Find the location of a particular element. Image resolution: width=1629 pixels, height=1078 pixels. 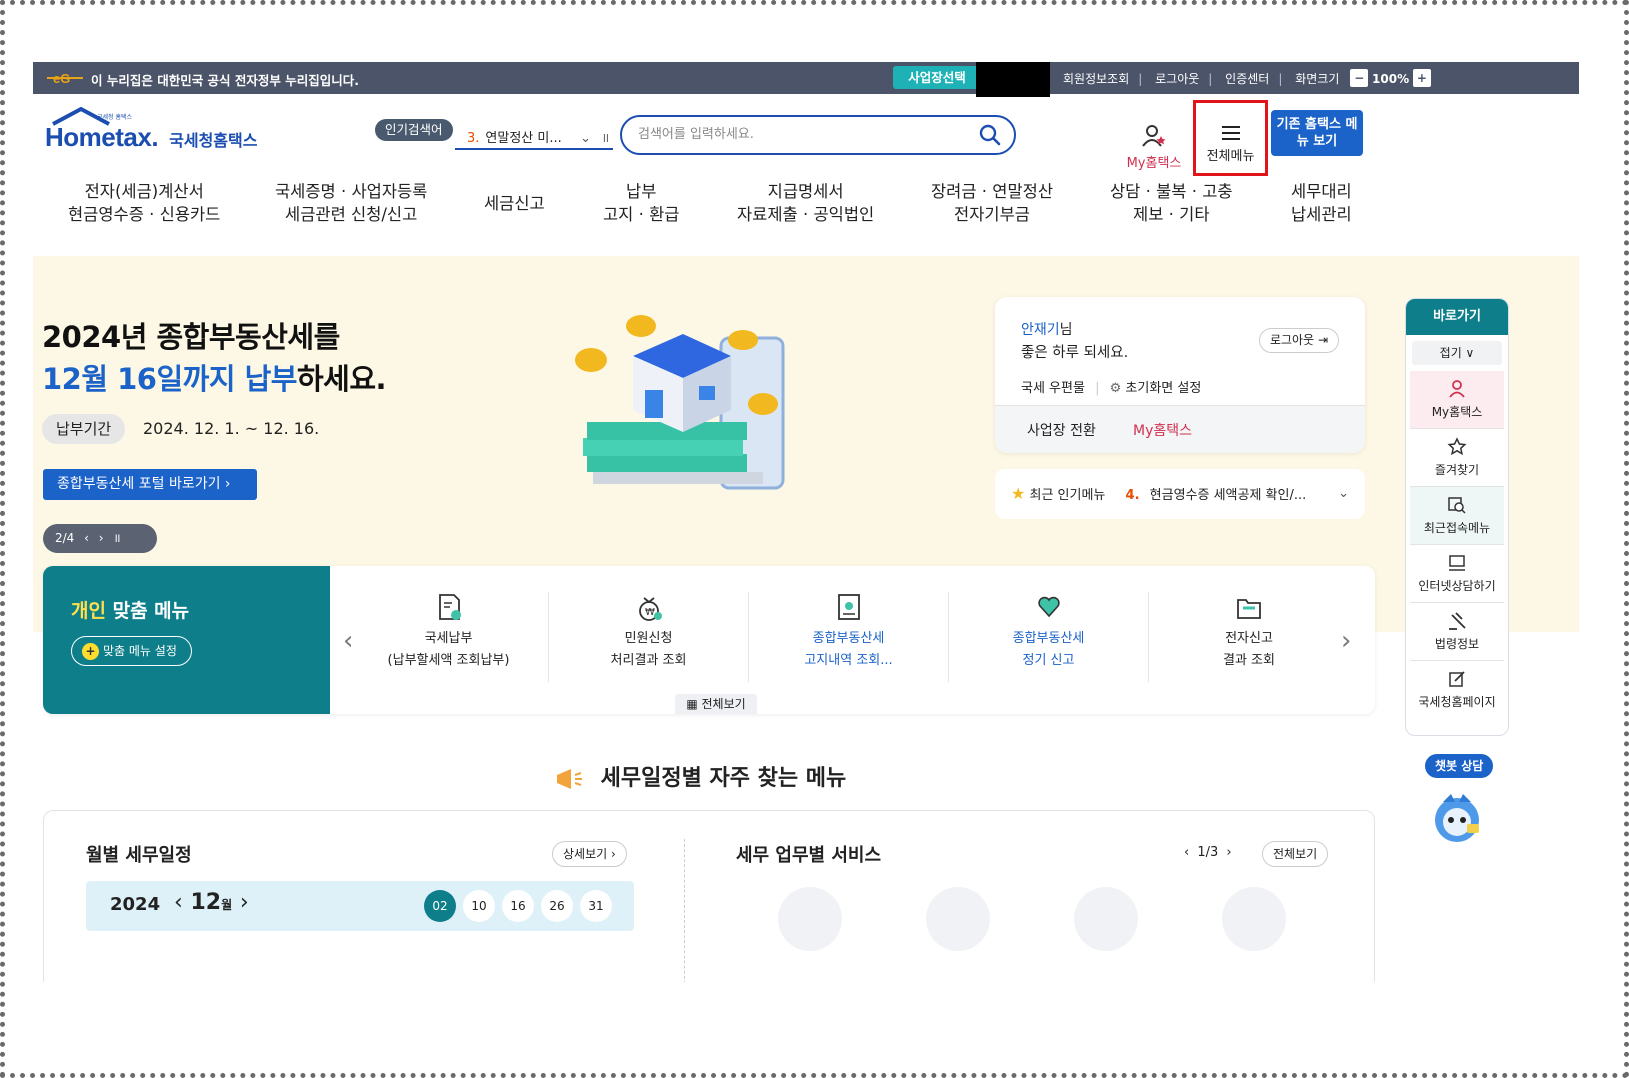

nav-item-agent: 세무대리 납세관리 is located at coordinates (1321, 203).